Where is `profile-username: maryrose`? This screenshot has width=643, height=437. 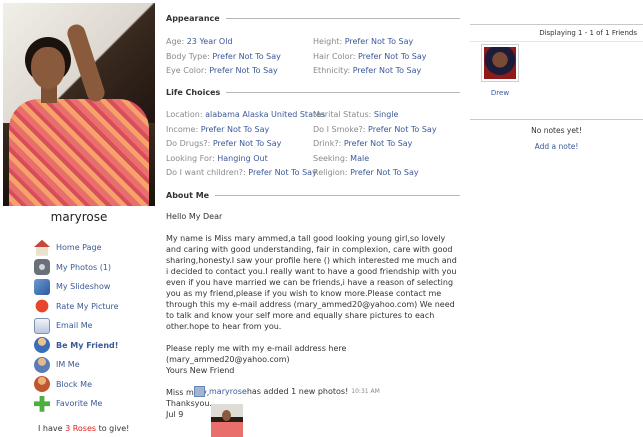 profile-username: maryrose is located at coordinates (79, 217).